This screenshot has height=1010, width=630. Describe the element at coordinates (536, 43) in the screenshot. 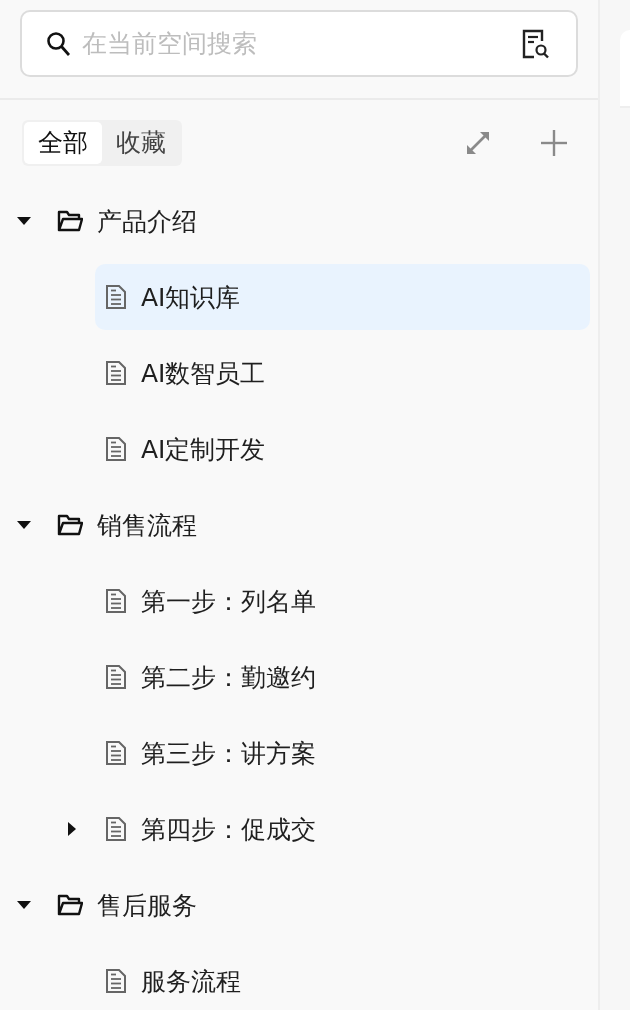

I see `document-search-icon` at that location.